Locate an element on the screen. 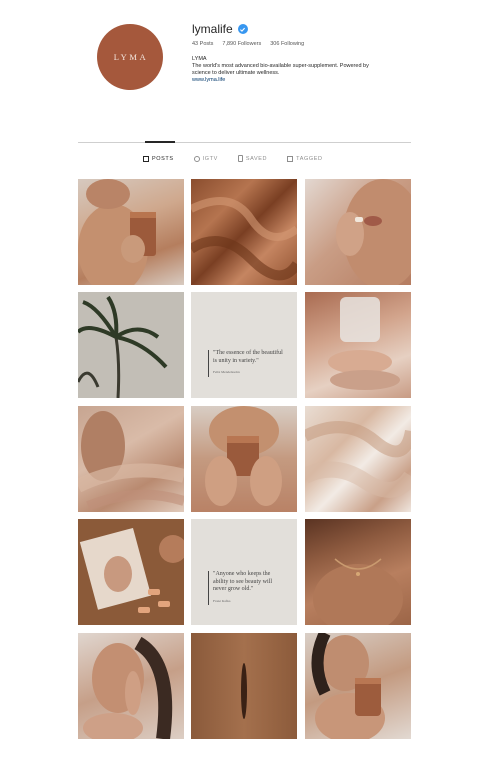  post-tile-palm-tree is located at coordinates (131, 345).